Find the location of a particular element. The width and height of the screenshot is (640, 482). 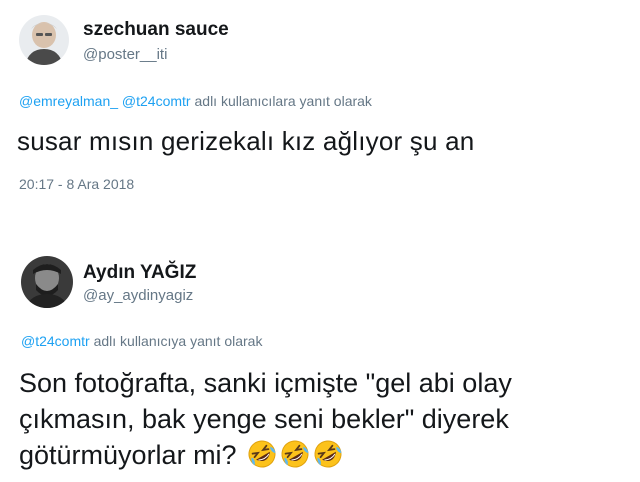

emoji-group is located at coordinates (293, 455).